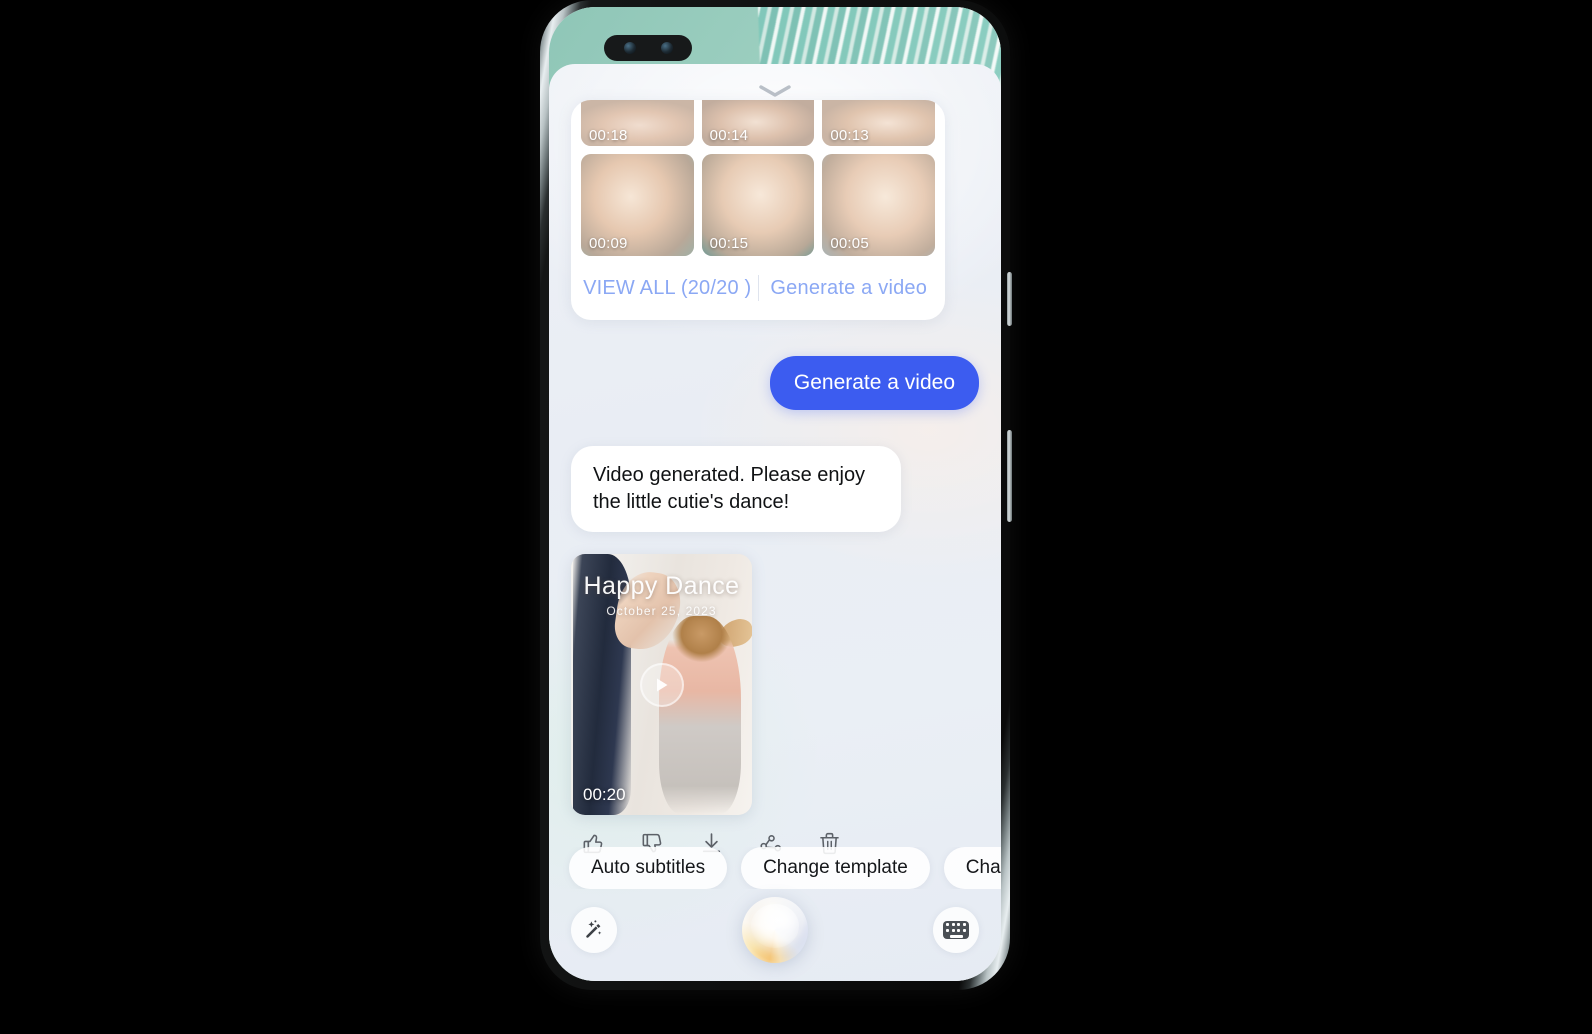 This screenshot has width=1592, height=1034. I want to click on thumbnail-item: 00:09, so click(637, 205).